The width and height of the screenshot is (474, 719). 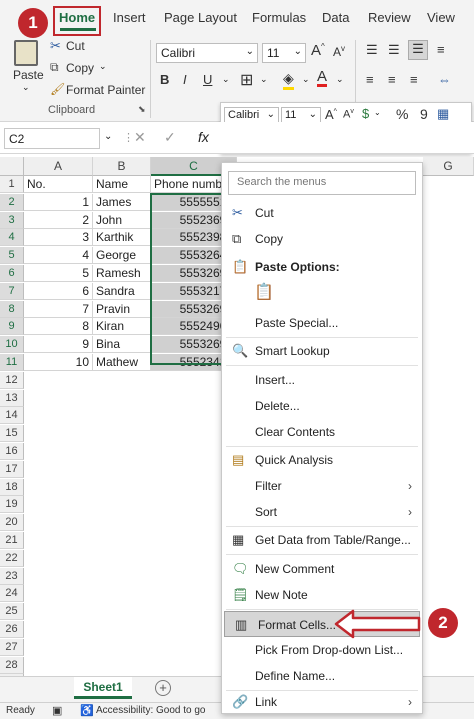 I want to click on header-cell-name: Name, so click(x=122, y=184).